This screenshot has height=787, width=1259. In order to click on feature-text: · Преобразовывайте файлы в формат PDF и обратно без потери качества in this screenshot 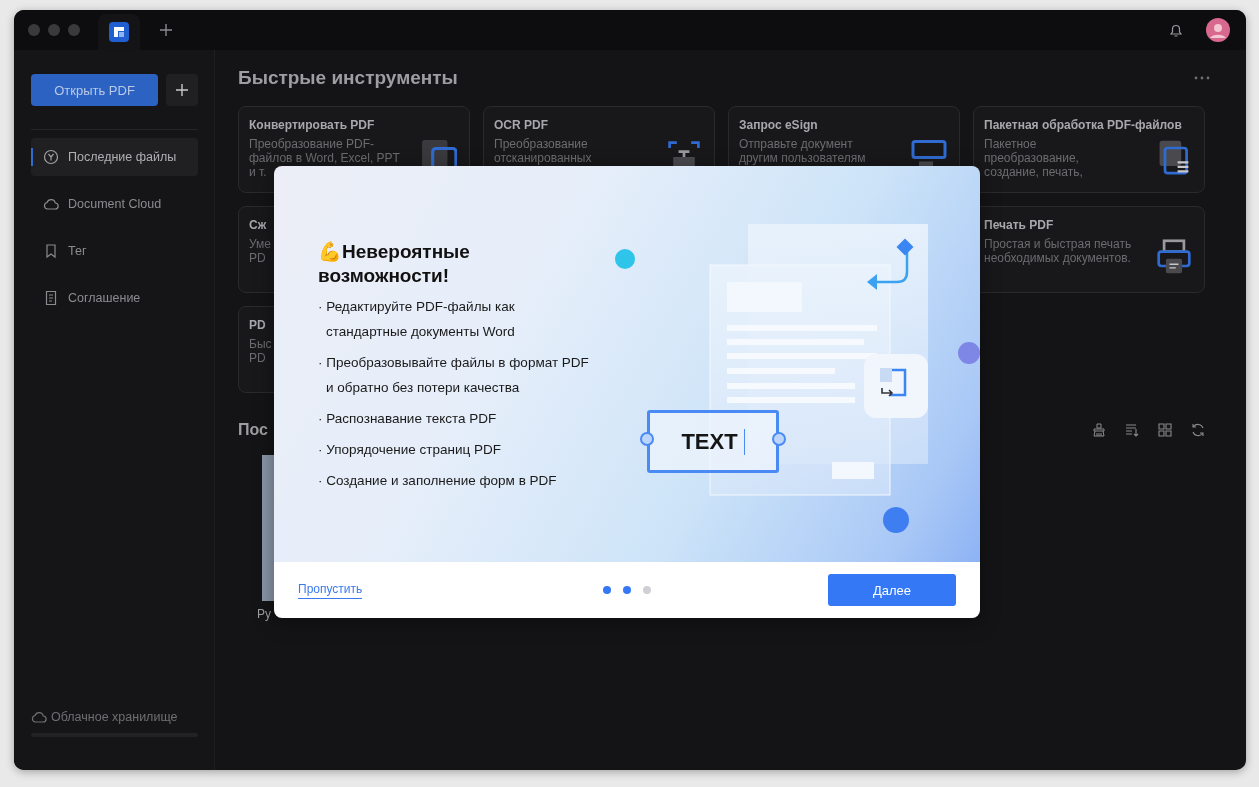, I will do `click(454, 375)`.